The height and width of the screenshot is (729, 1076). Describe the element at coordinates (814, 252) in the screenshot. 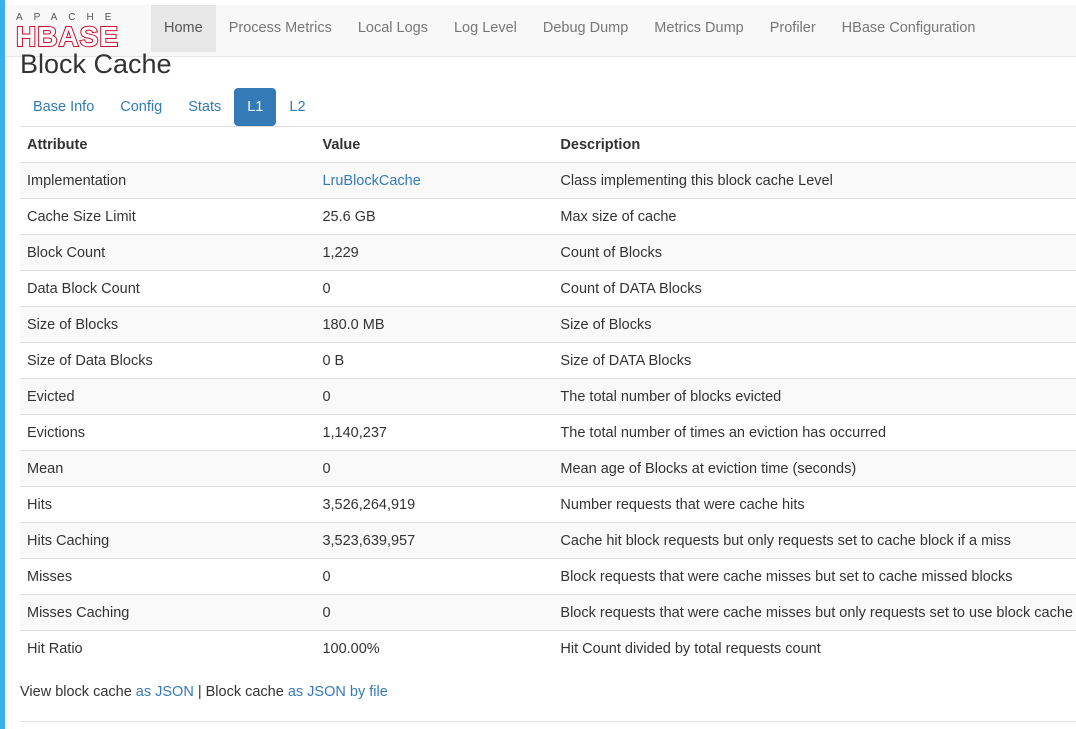

I see `description-cell: Count of Blocks` at that location.